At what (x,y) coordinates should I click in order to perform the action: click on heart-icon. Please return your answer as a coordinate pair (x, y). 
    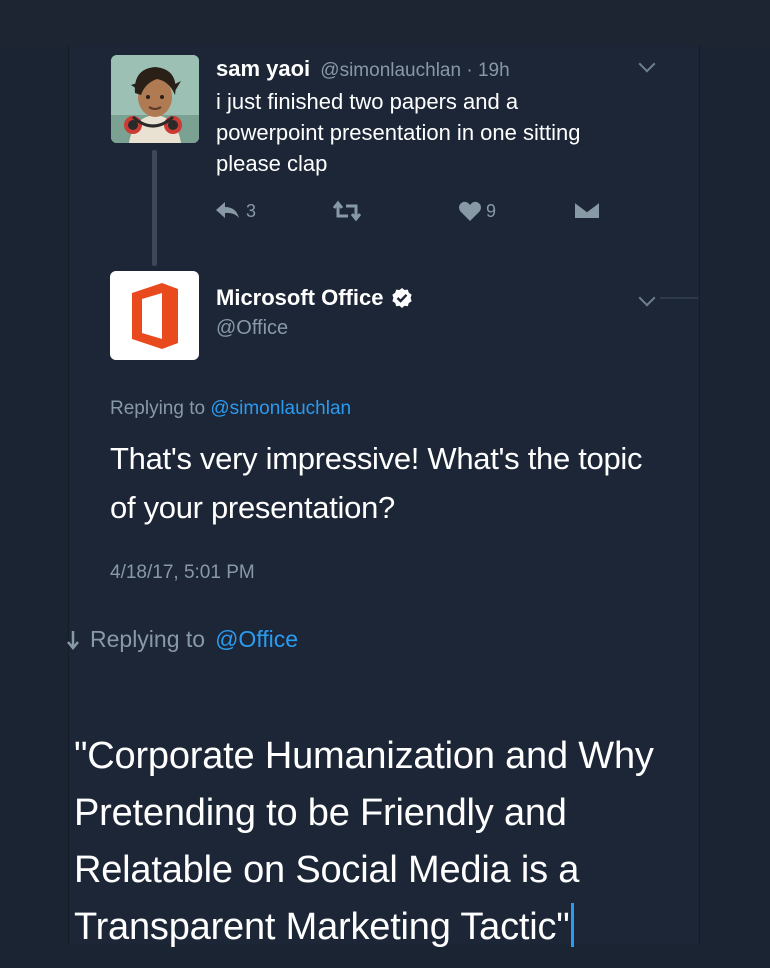
    Looking at the image, I should click on (470, 211).